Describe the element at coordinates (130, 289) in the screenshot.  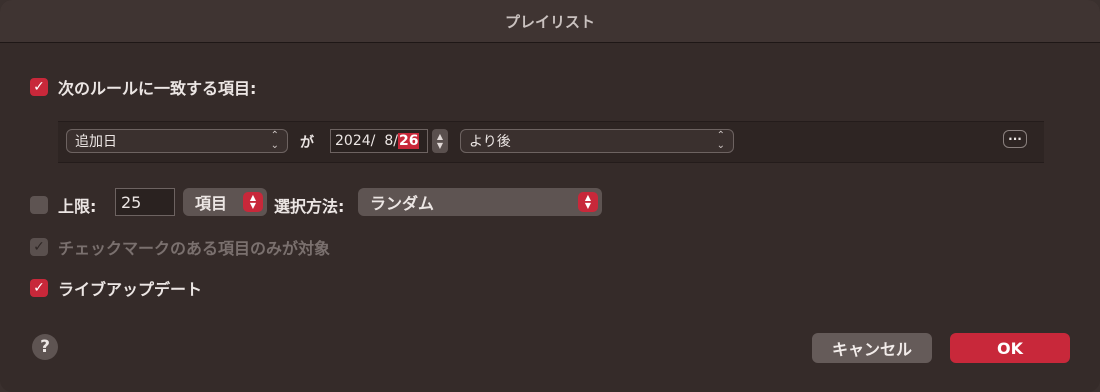
I see `live-update-label: ライブアップデート` at that location.